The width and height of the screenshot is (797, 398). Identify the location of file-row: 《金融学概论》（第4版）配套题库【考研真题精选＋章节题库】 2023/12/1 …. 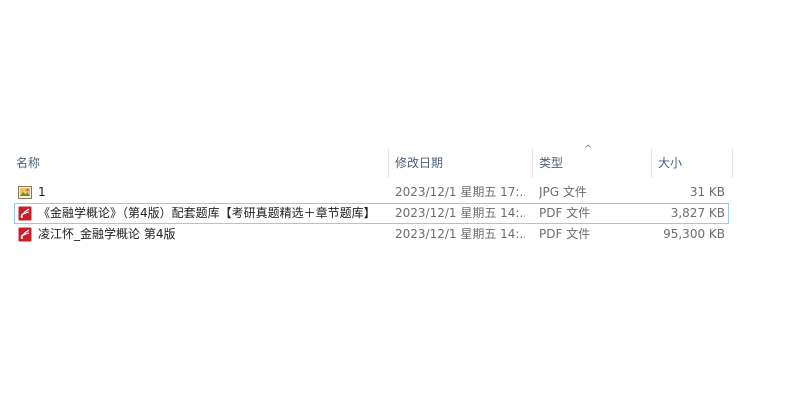
(371, 213).